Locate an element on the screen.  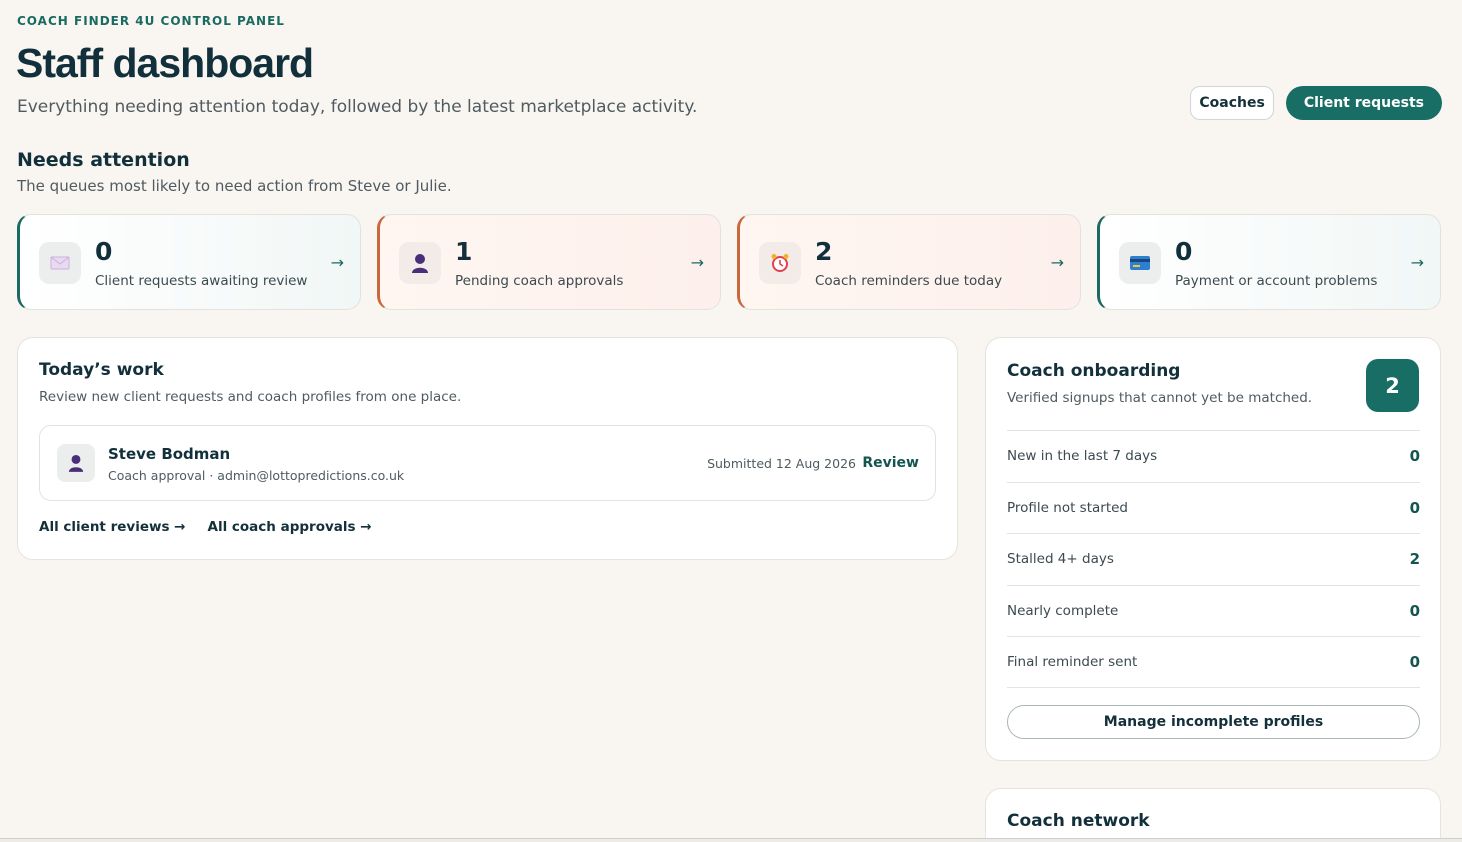
review-link: Review is located at coordinates (890, 463).